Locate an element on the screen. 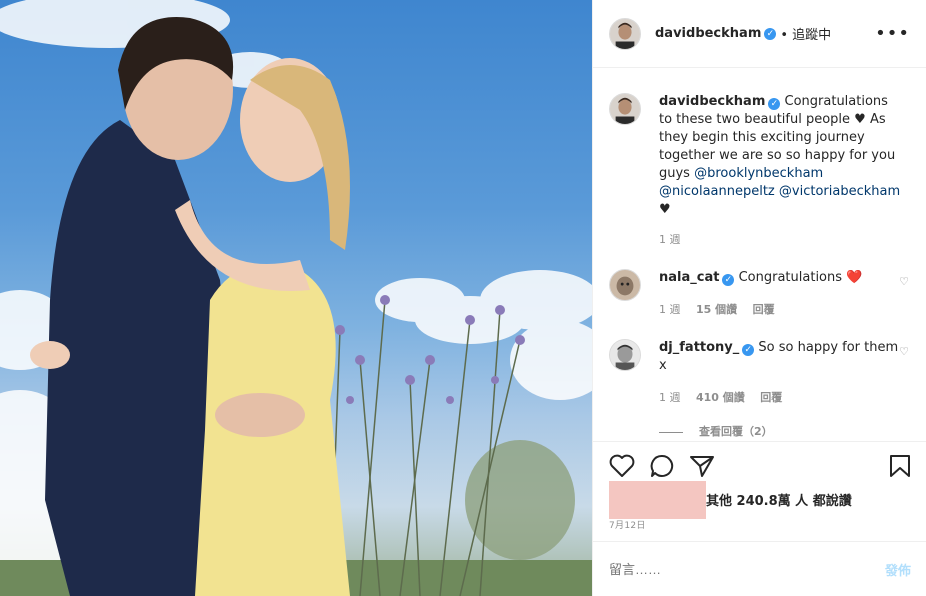  replies-divider is located at coordinates (671, 432).